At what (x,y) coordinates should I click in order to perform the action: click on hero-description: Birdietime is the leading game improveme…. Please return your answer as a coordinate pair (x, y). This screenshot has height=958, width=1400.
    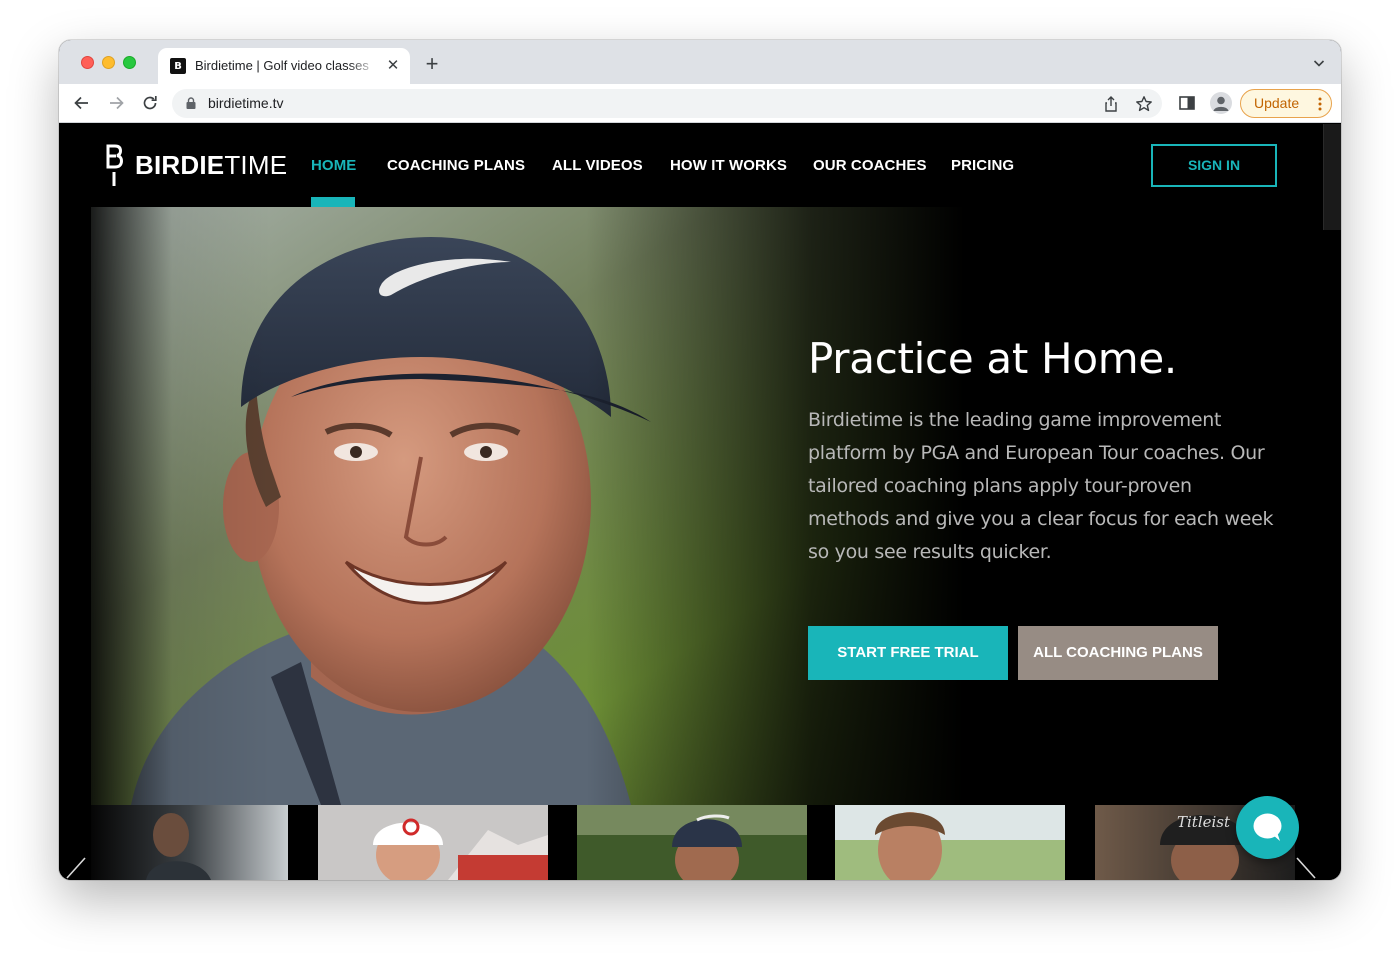
    Looking at the image, I should click on (1041, 486).